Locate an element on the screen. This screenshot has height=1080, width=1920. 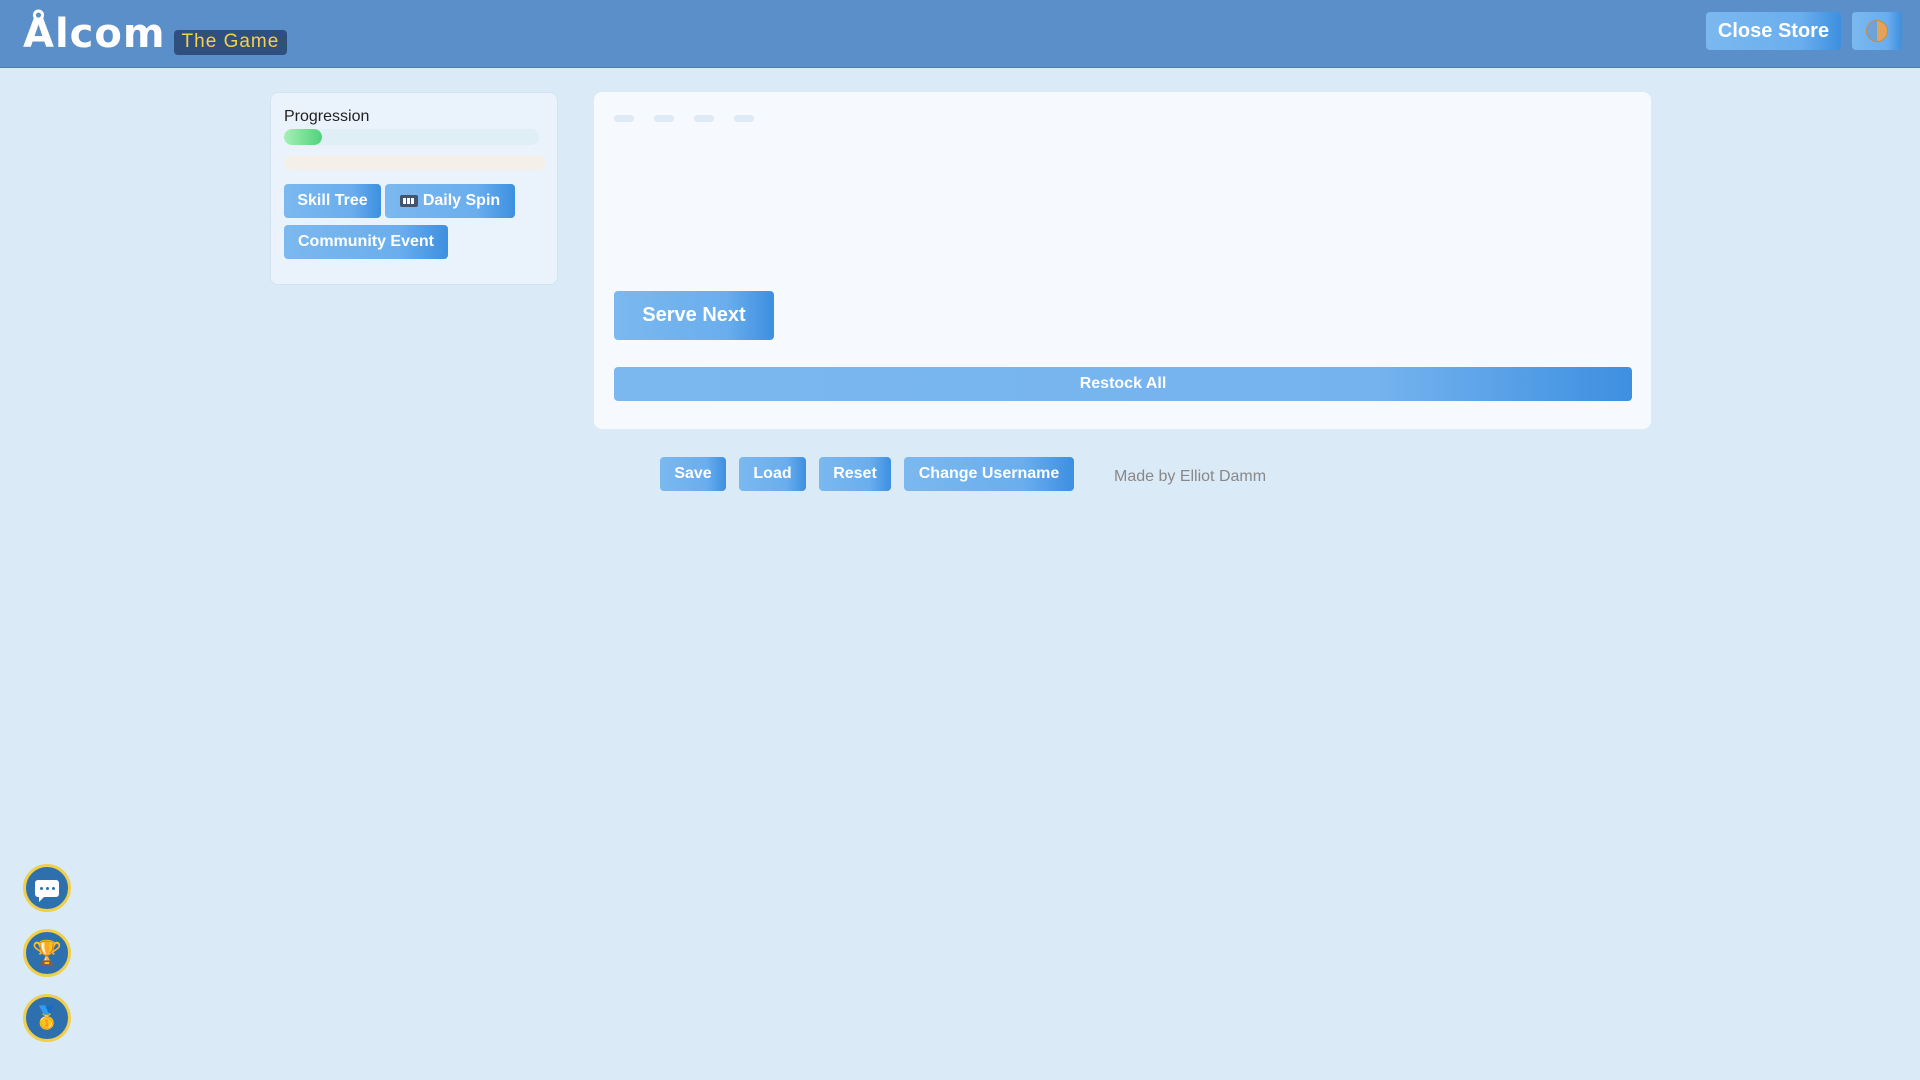
progression-bar-fill is located at coordinates (303, 137).